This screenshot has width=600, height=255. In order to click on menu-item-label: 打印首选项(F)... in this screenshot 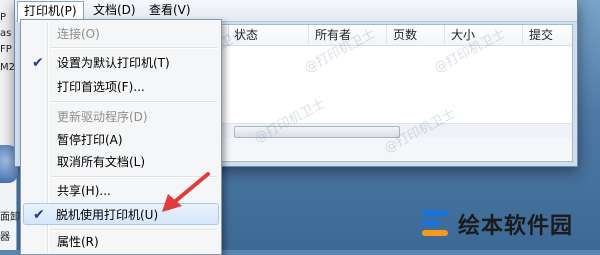, I will do `click(101, 87)`.